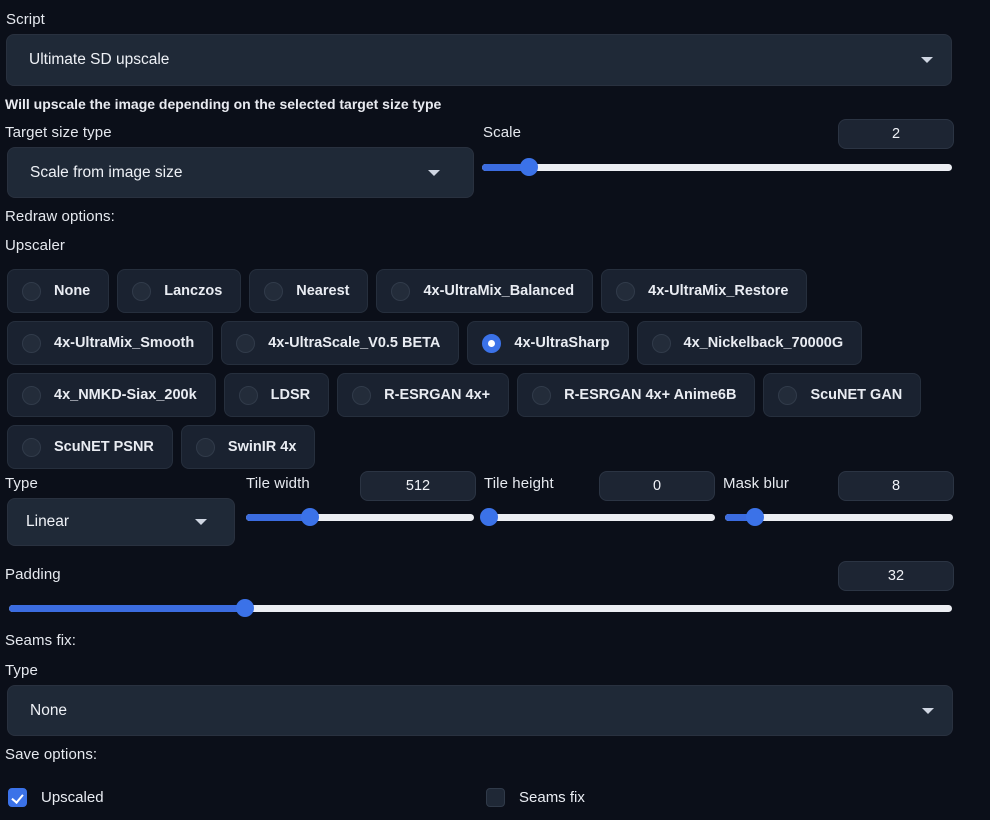  I want to click on upscaler-option-nearest: Nearest, so click(309, 291).